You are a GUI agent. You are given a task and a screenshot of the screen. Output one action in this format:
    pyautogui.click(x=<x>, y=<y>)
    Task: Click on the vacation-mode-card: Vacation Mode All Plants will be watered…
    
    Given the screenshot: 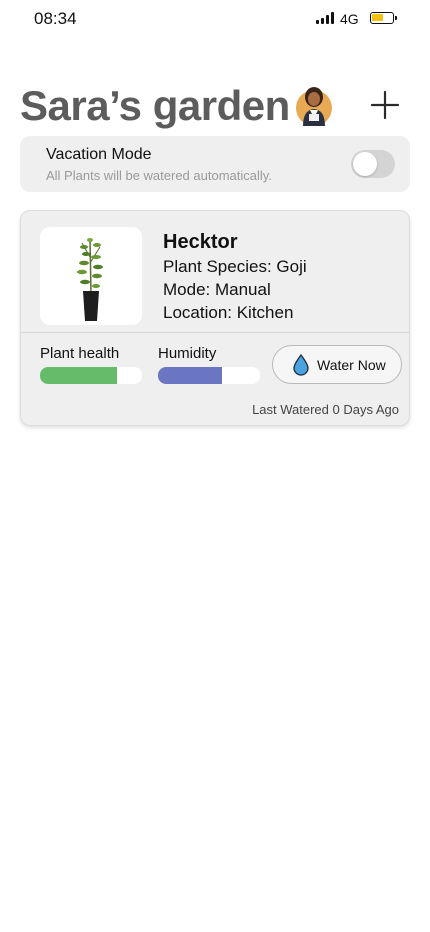 What is the action you would take?
    pyautogui.click(x=215, y=164)
    